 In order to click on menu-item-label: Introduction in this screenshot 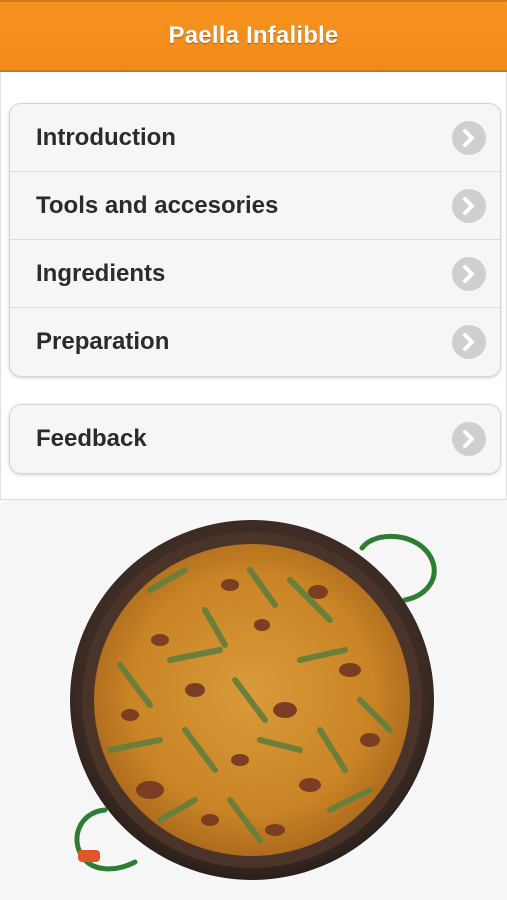, I will do `click(106, 137)`.